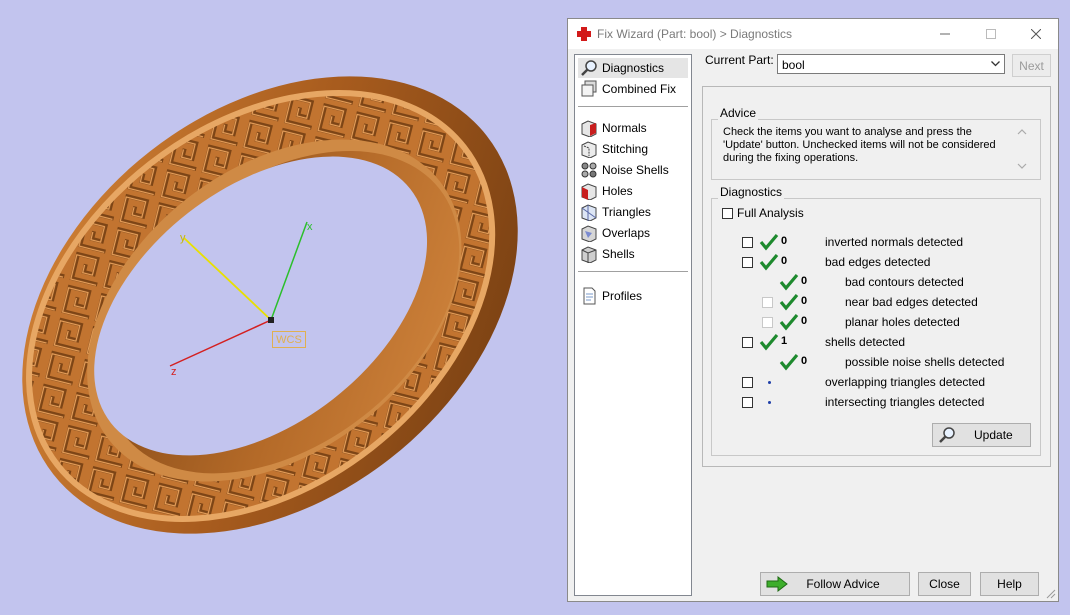  I want to click on bad-edges-label: bad edges detected, so click(878, 262).